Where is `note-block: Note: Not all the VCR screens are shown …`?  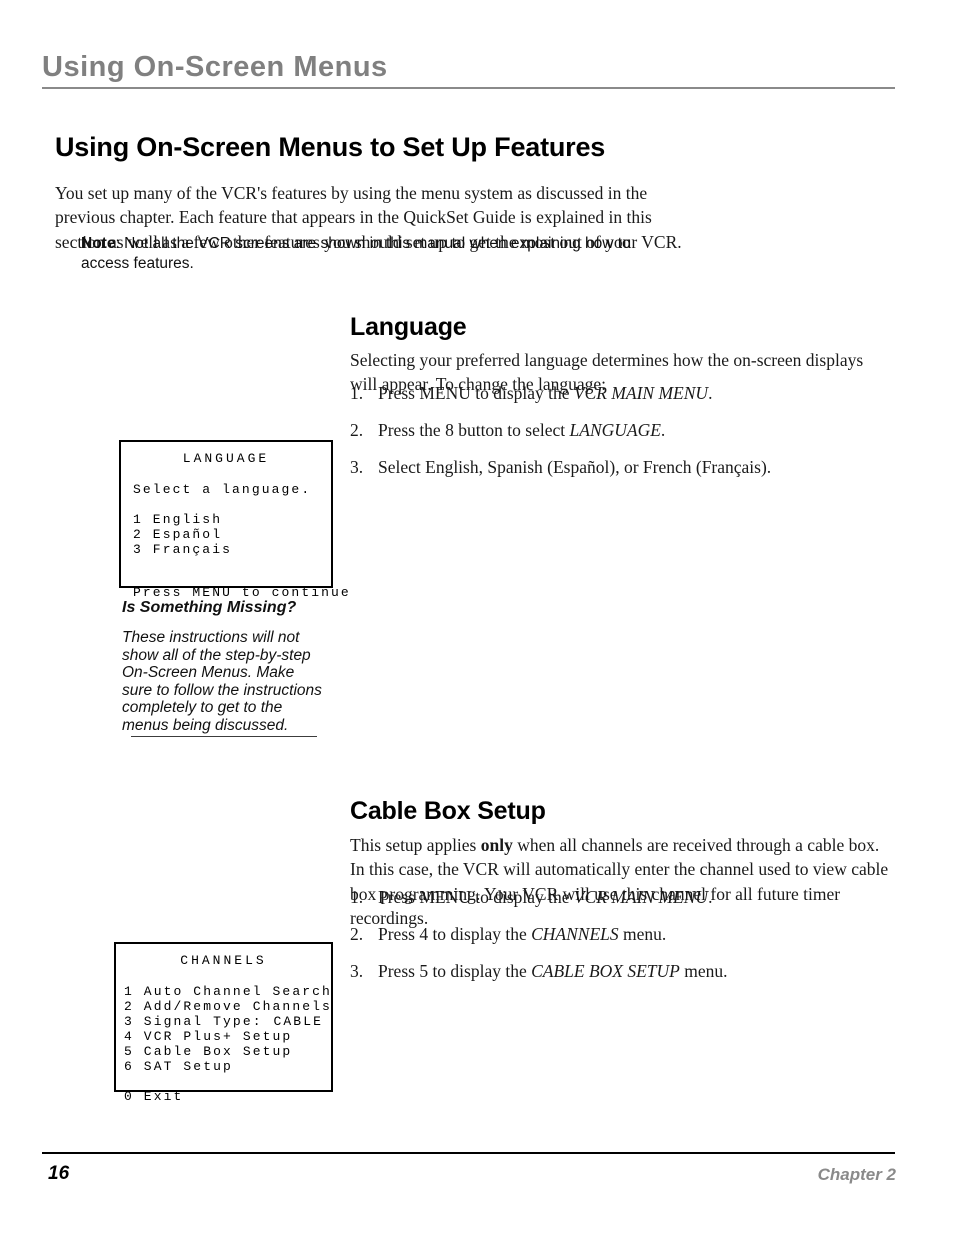
note-block: Note: Not all the VCR screens are shown … is located at coordinates (381, 254).